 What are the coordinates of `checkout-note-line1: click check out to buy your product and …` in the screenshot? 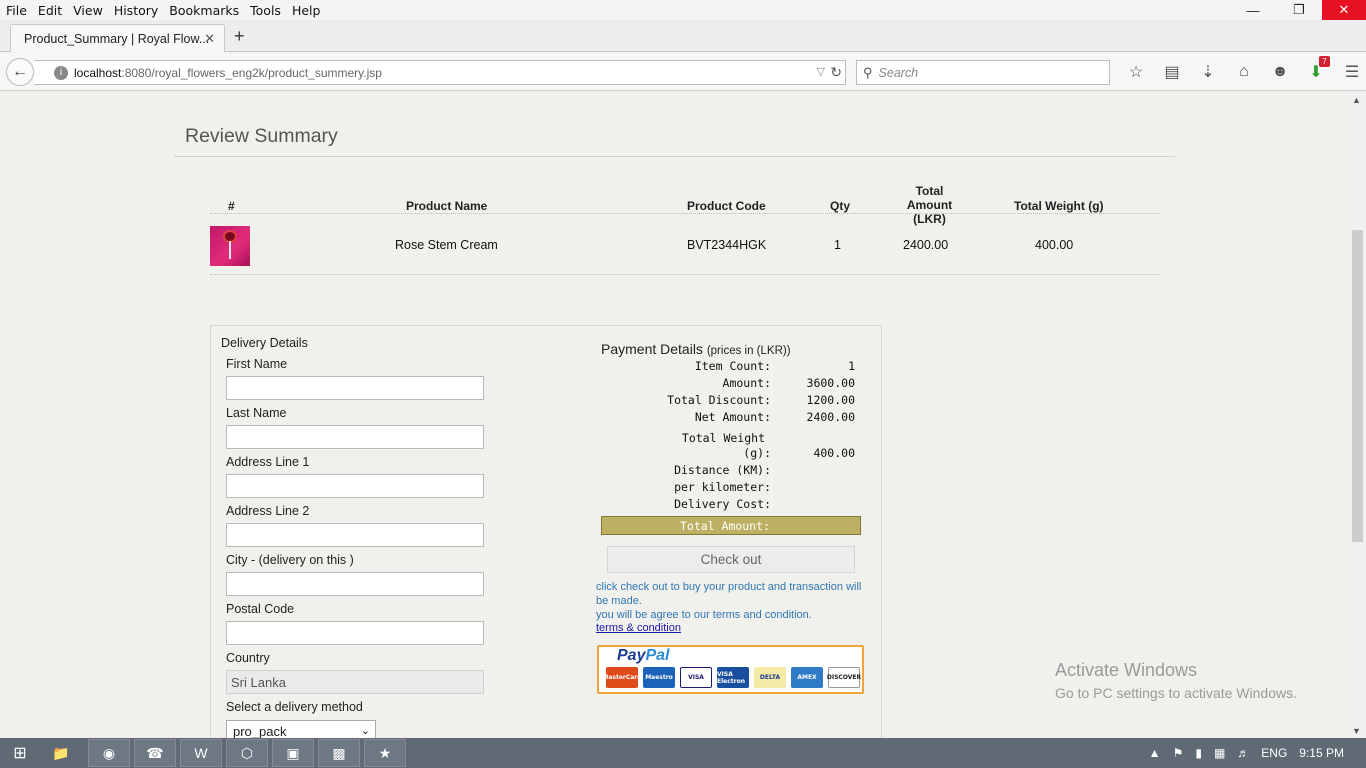 It's located at (729, 594).